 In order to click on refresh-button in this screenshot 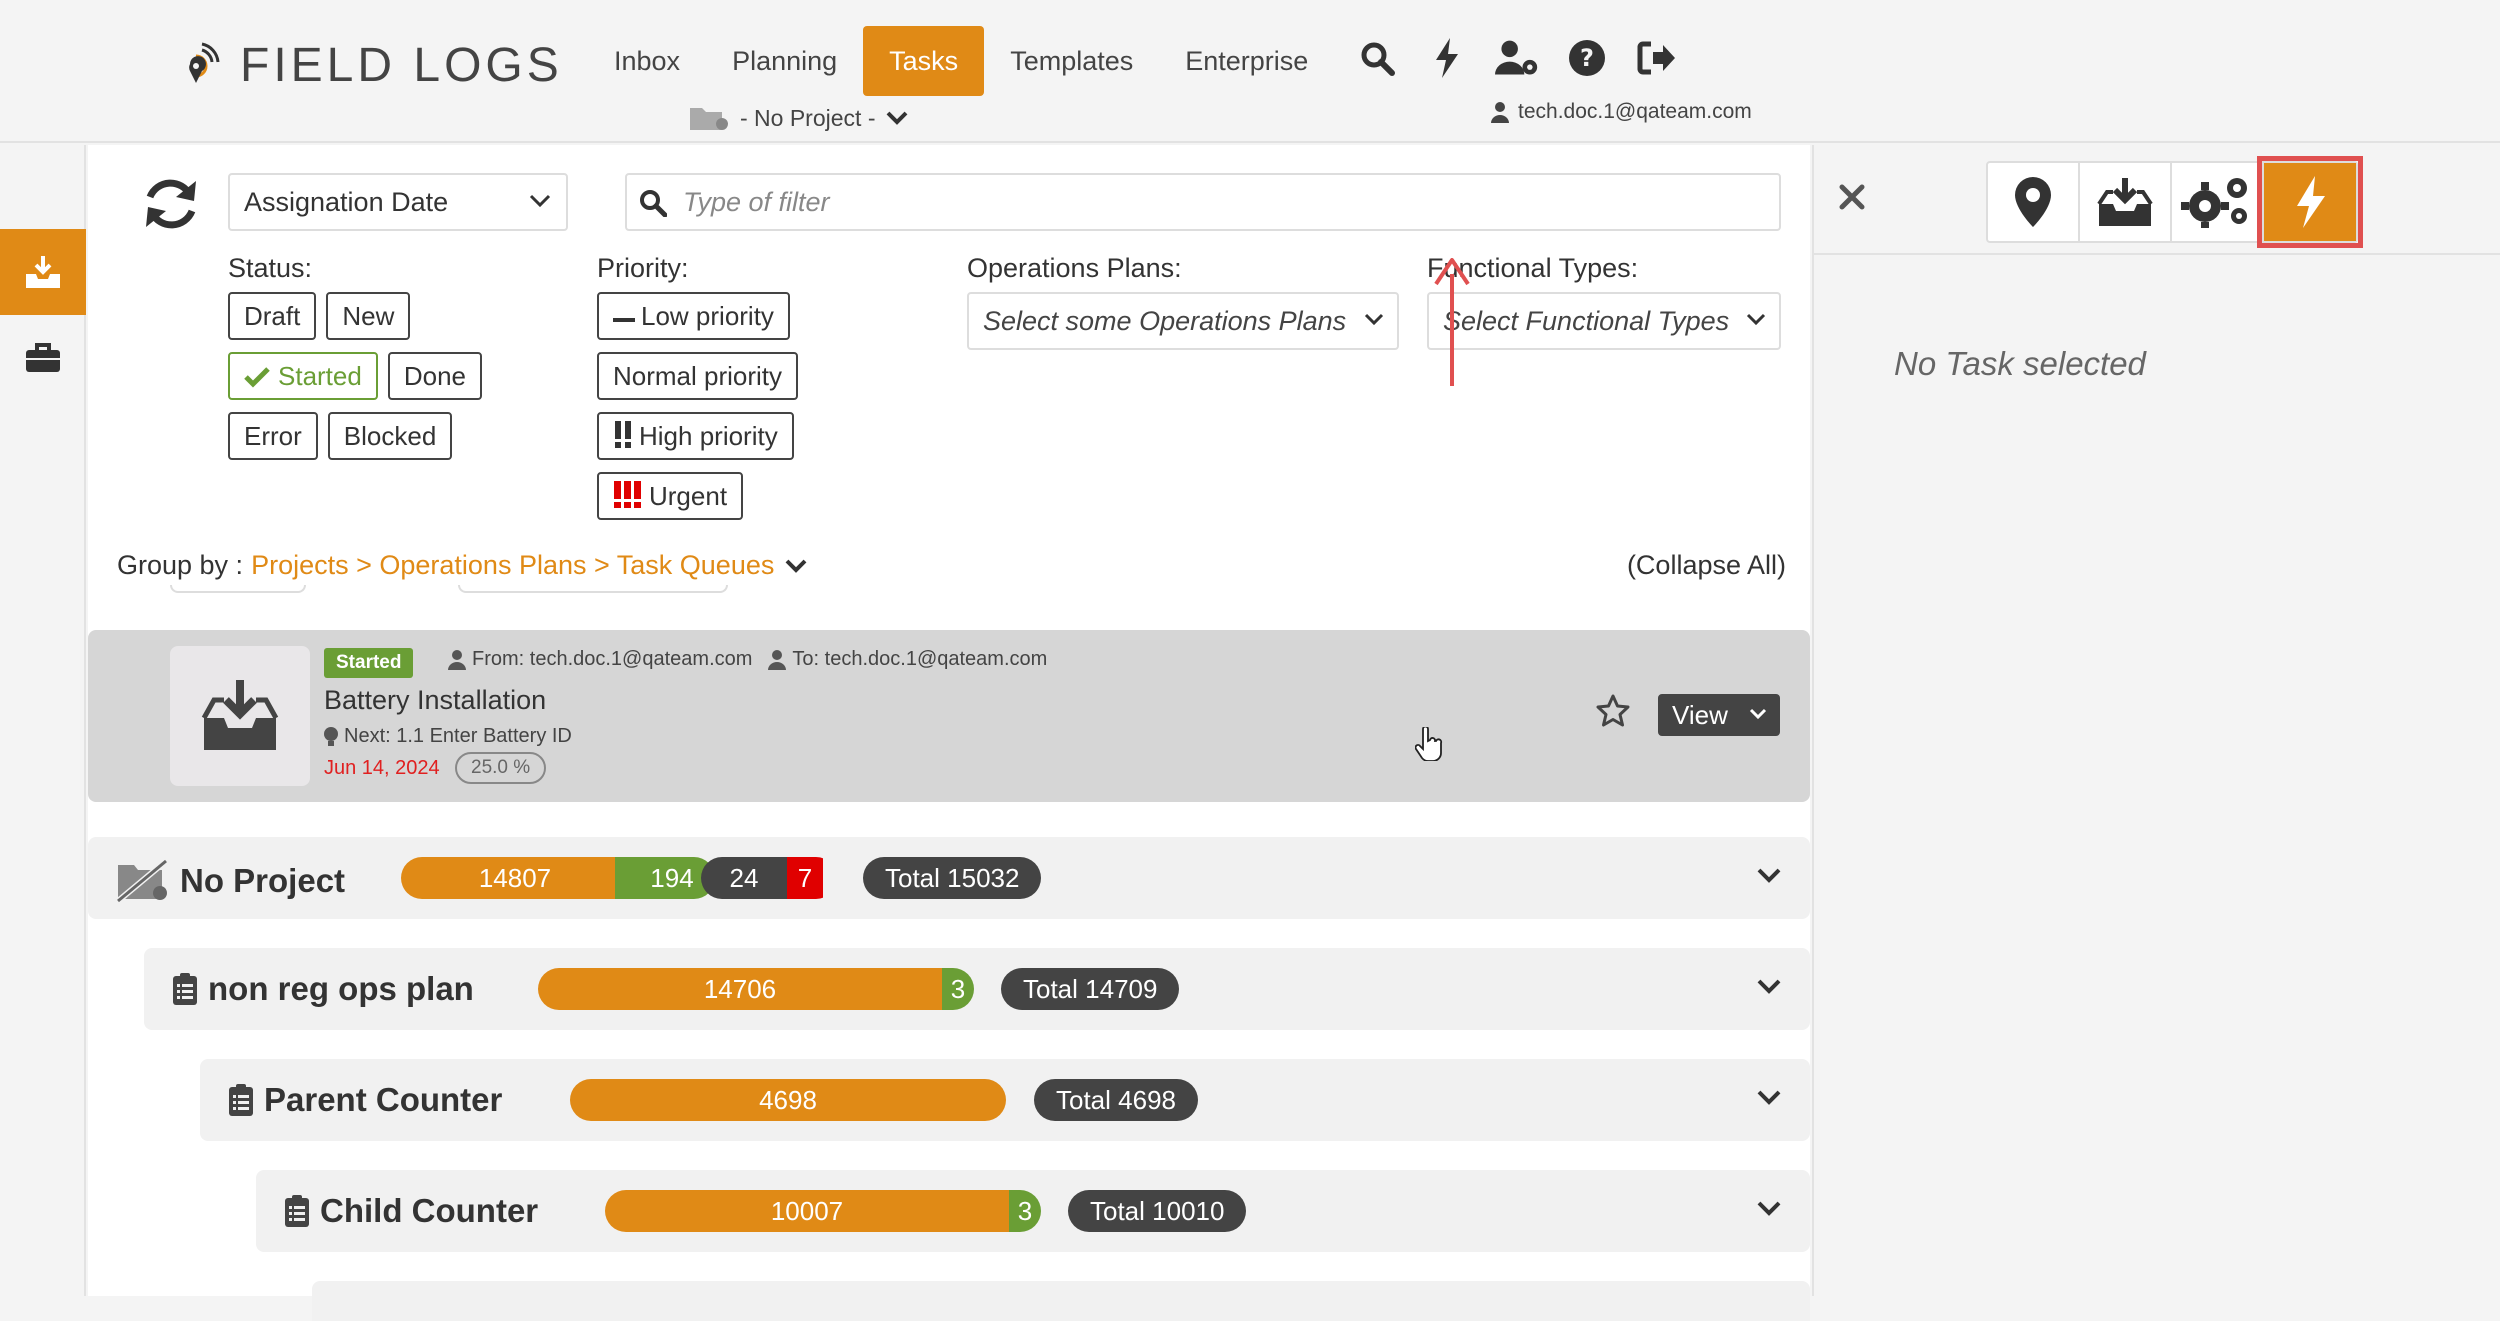, I will do `click(171, 206)`.